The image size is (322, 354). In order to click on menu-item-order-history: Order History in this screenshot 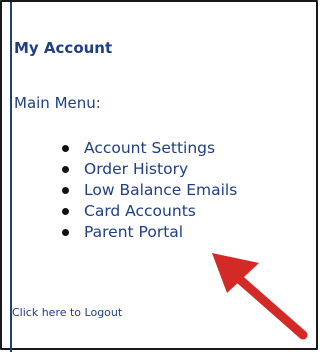, I will do `click(149, 169)`.